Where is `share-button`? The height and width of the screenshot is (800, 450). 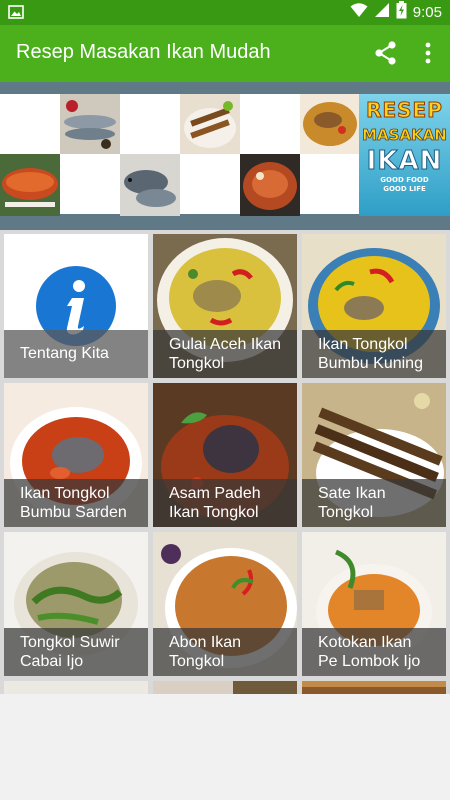 share-button is located at coordinates (386, 53).